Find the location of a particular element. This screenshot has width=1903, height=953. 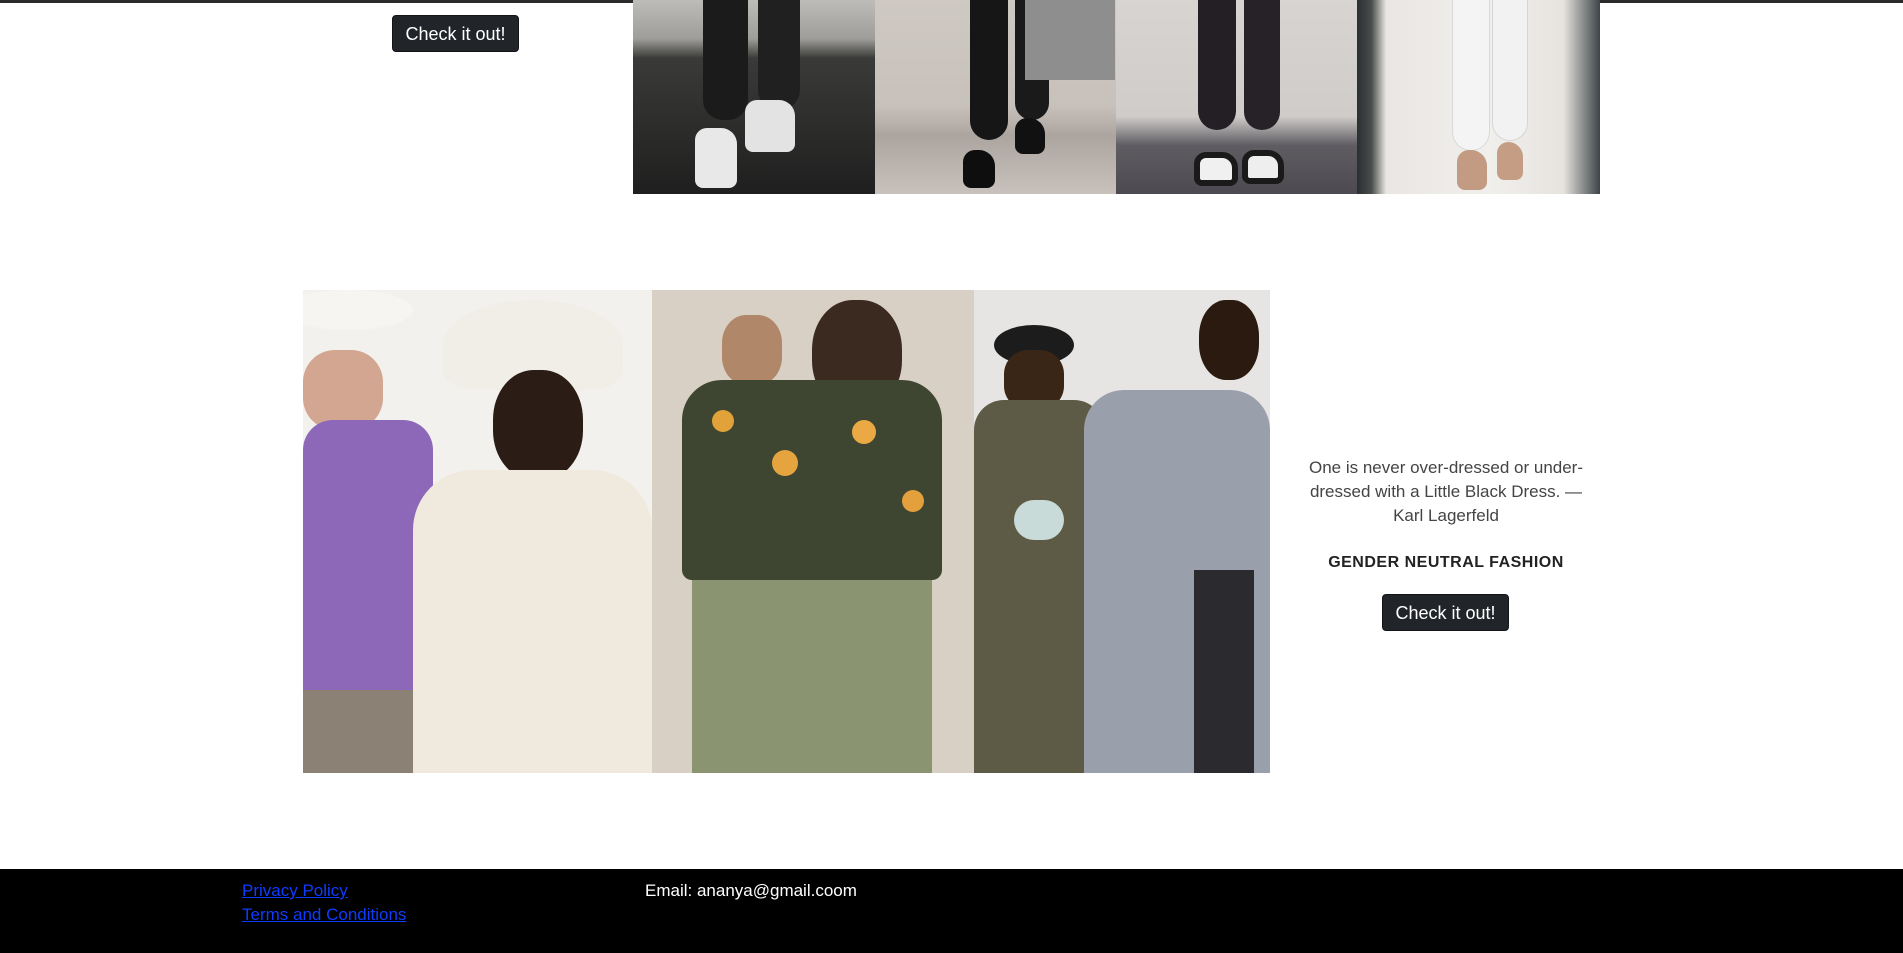

top-photo-strip is located at coordinates (1116, 97).